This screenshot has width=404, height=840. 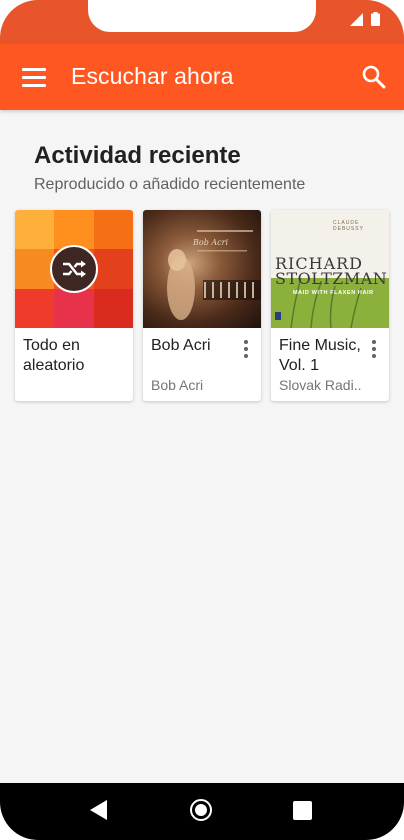 I want to click on search-icon, so click(x=374, y=77).